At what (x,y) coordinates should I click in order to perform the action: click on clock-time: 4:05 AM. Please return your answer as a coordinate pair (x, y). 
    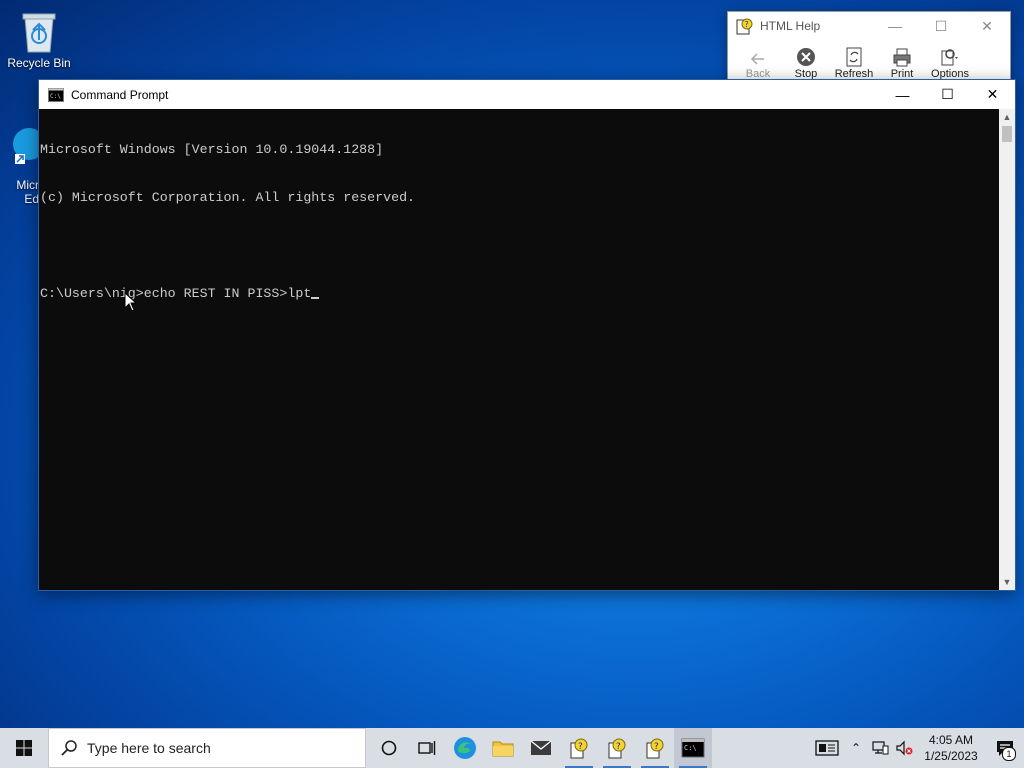
    Looking at the image, I should click on (951, 740).